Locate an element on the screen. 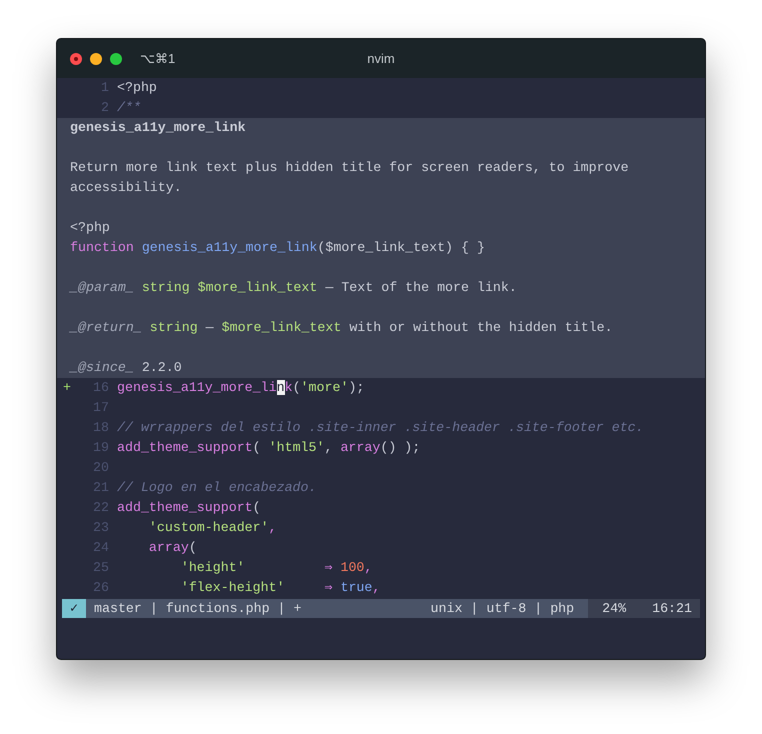 The image size is (762, 734). code-line: array( is located at coordinates (172, 548).